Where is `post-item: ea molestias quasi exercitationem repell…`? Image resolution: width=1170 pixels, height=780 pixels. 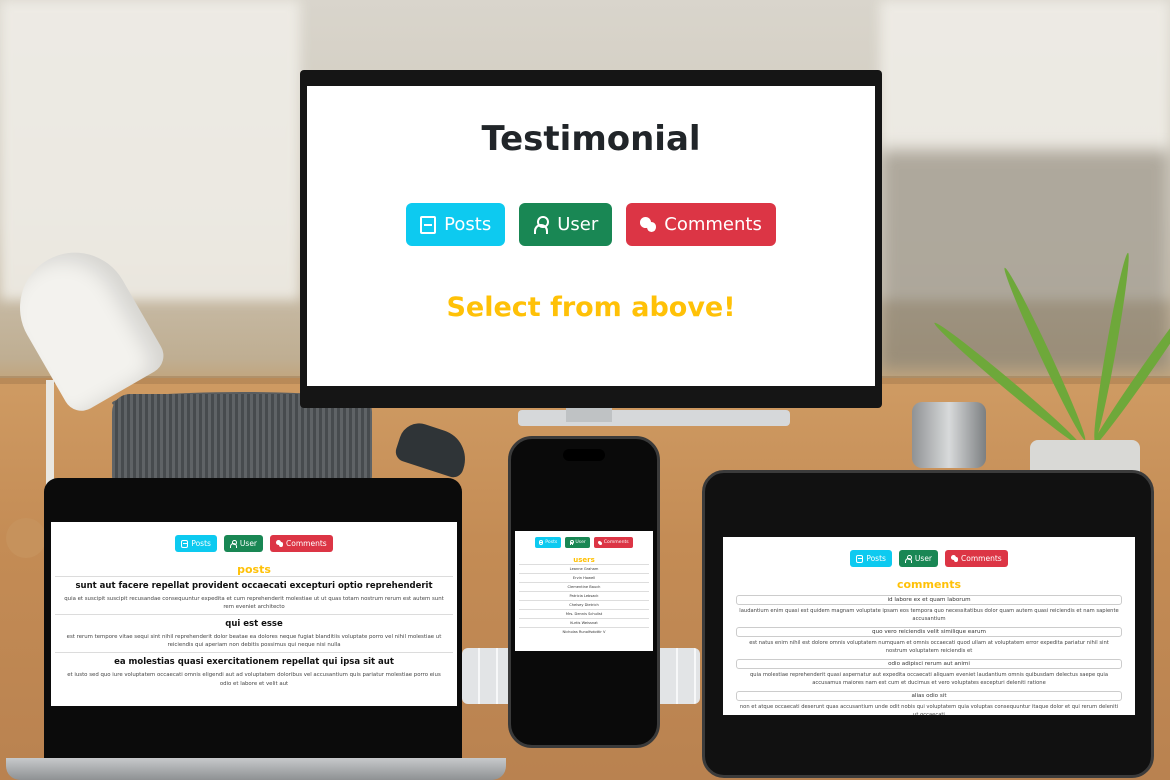
post-item: ea molestias quasi exercitationem repell… is located at coordinates (254, 671).